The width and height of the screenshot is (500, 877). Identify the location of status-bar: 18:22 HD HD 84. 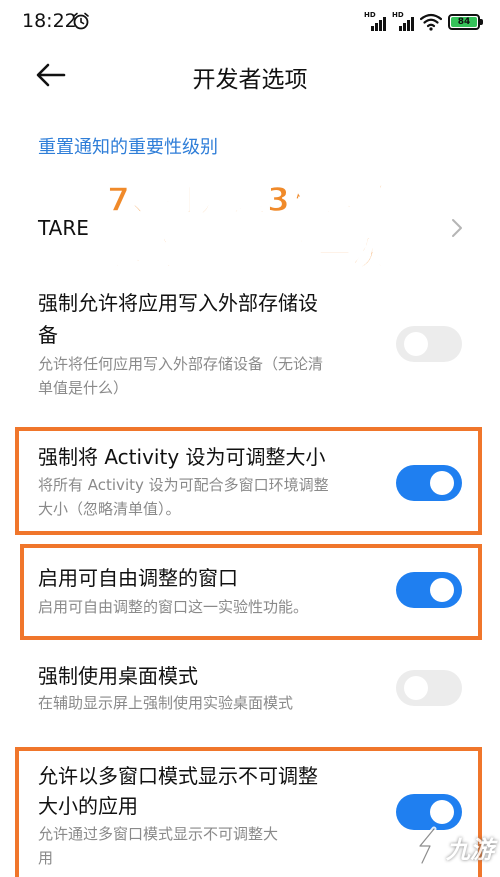
(250, 22).